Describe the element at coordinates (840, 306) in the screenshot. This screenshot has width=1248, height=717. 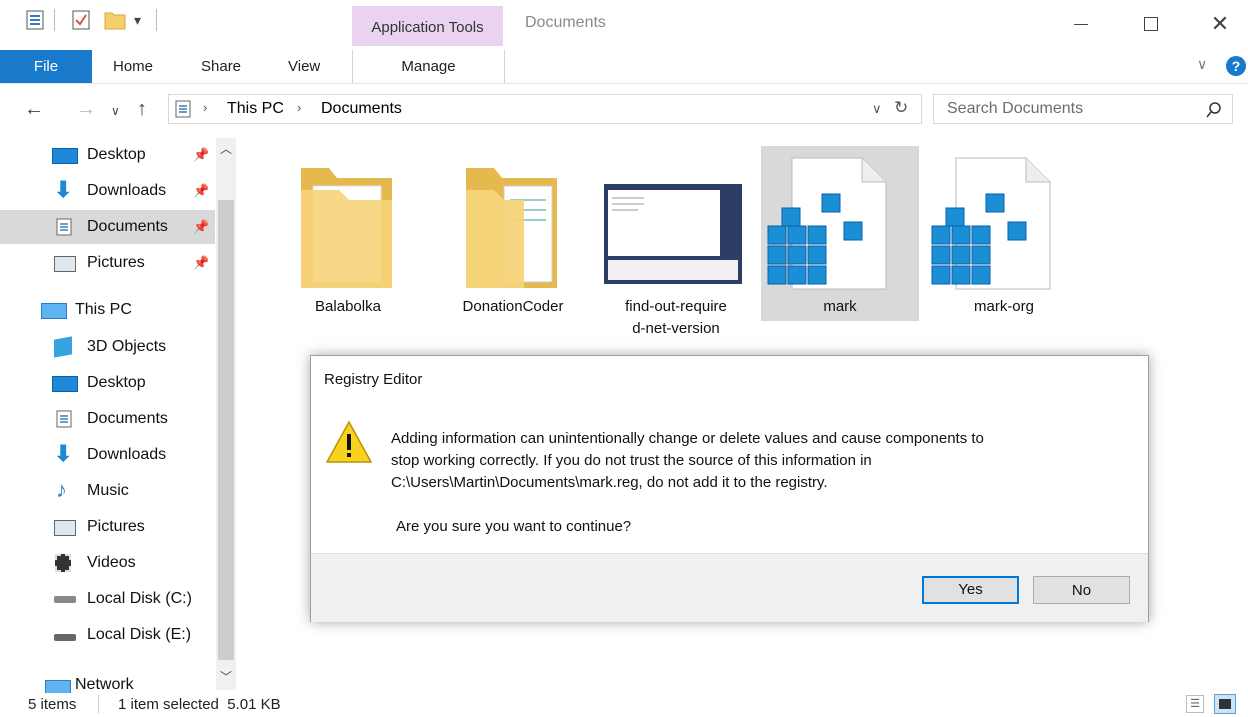
I see `file-label: mark` at that location.